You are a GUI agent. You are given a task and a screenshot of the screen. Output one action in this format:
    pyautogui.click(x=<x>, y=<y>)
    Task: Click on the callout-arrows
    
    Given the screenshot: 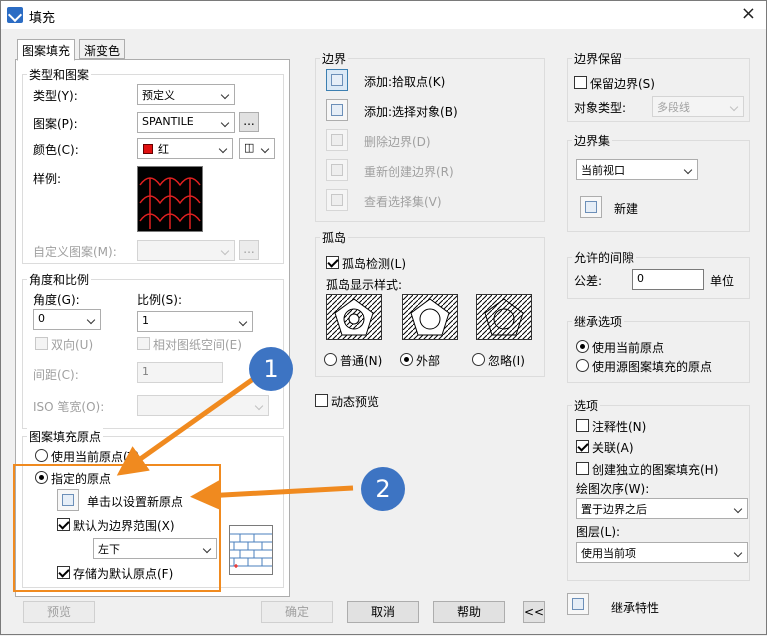 What is the action you would take?
    pyautogui.click(x=235, y=442)
    